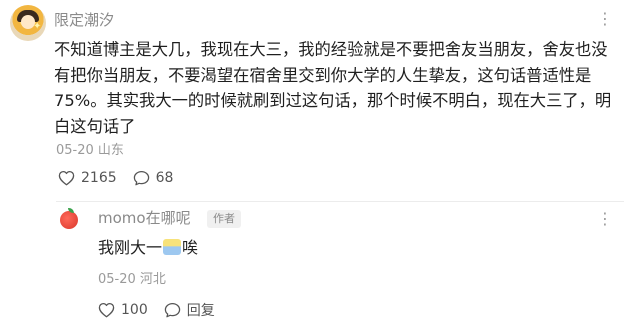 The width and height of the screenshot is (624, 336). Describe the element at coordinates (110, 150) in the screenshot. I see `comment-location: 山东` at that location.